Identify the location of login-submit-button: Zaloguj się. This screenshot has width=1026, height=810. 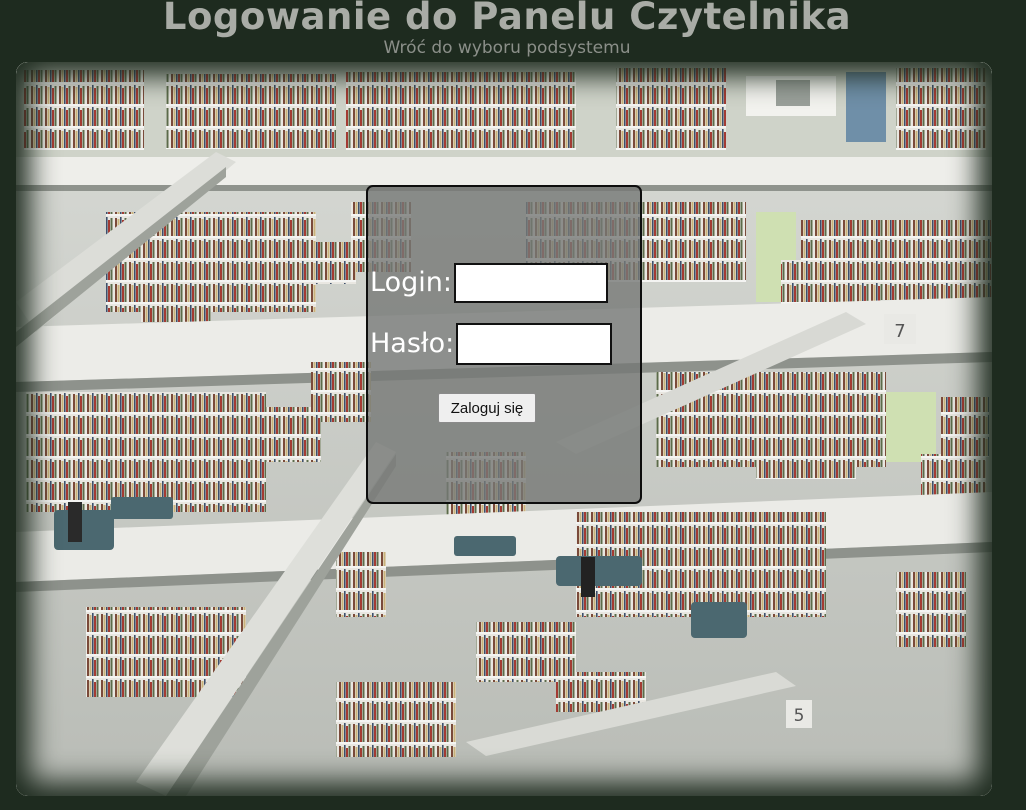
(487, 408).